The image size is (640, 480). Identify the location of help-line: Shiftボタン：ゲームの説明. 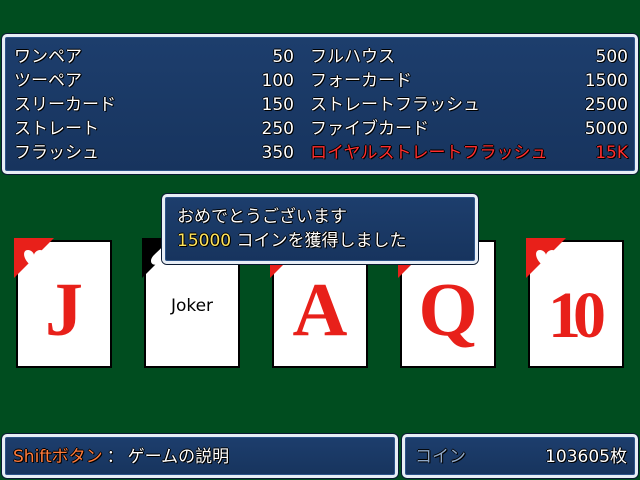
(121, 457).